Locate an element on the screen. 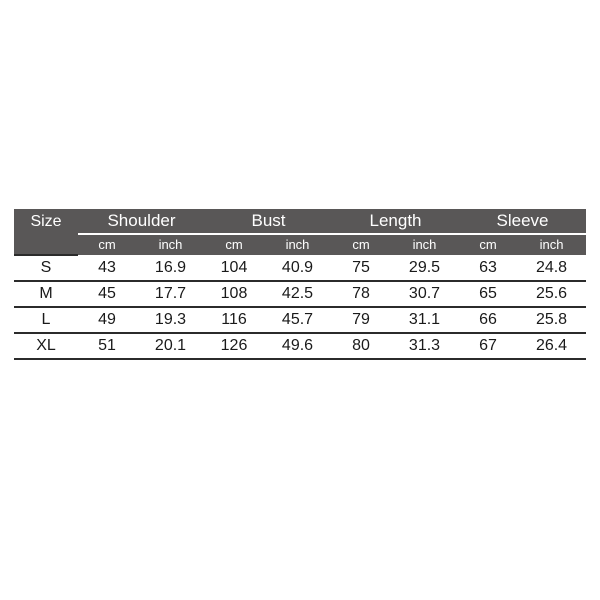 The height and width of the screenshot is (600, 600). cell-shoulder-inch: 17.7 is located at coordinates (170, 294).